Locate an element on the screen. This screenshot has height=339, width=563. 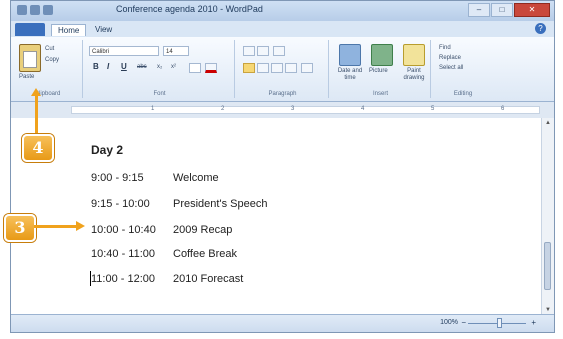
ruler-tick: 3 is located at coordinates (293, 109).